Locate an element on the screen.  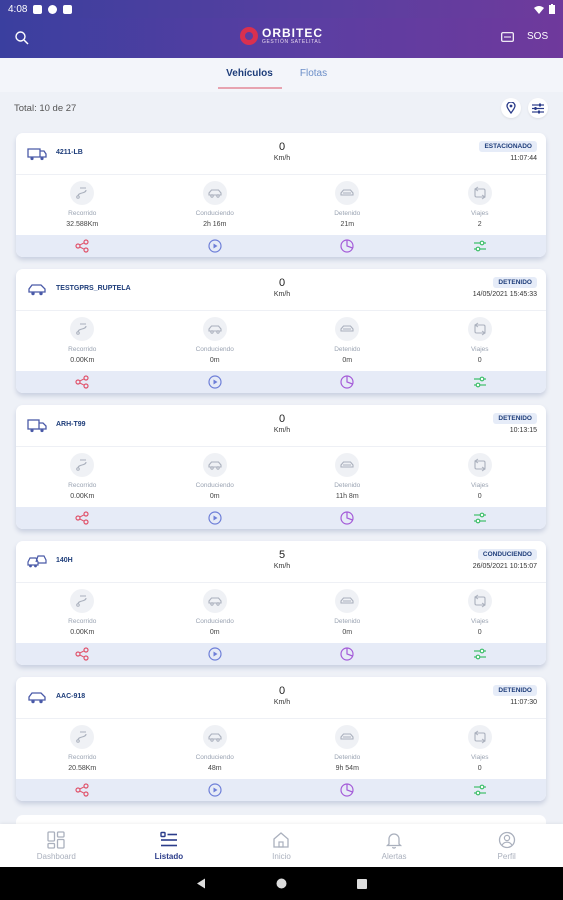
app-logo: ORBITEC GESTIÓN SATELITAL is located at coordinates (281, 36).